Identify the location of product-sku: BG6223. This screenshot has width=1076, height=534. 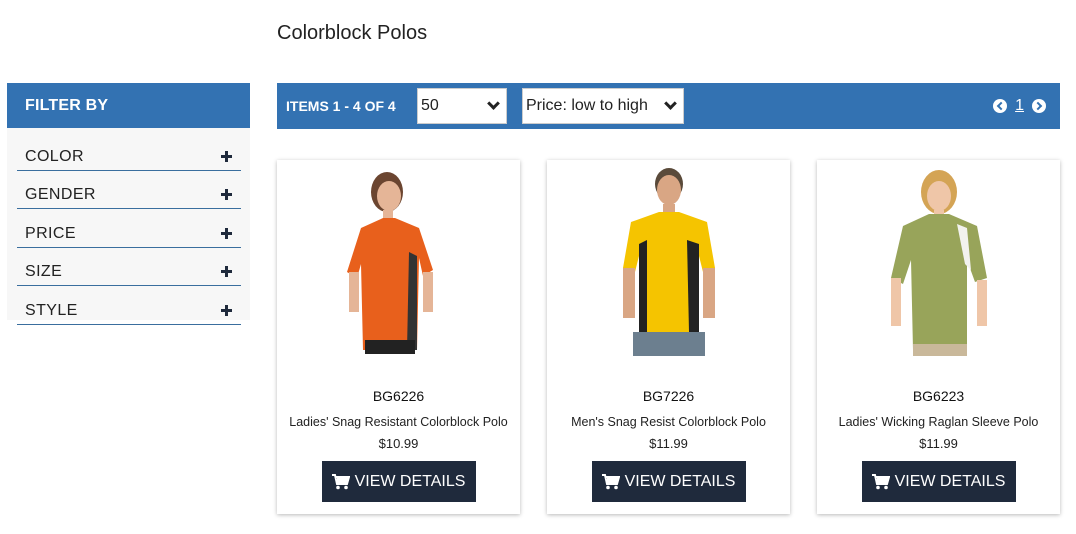
(938, 396).